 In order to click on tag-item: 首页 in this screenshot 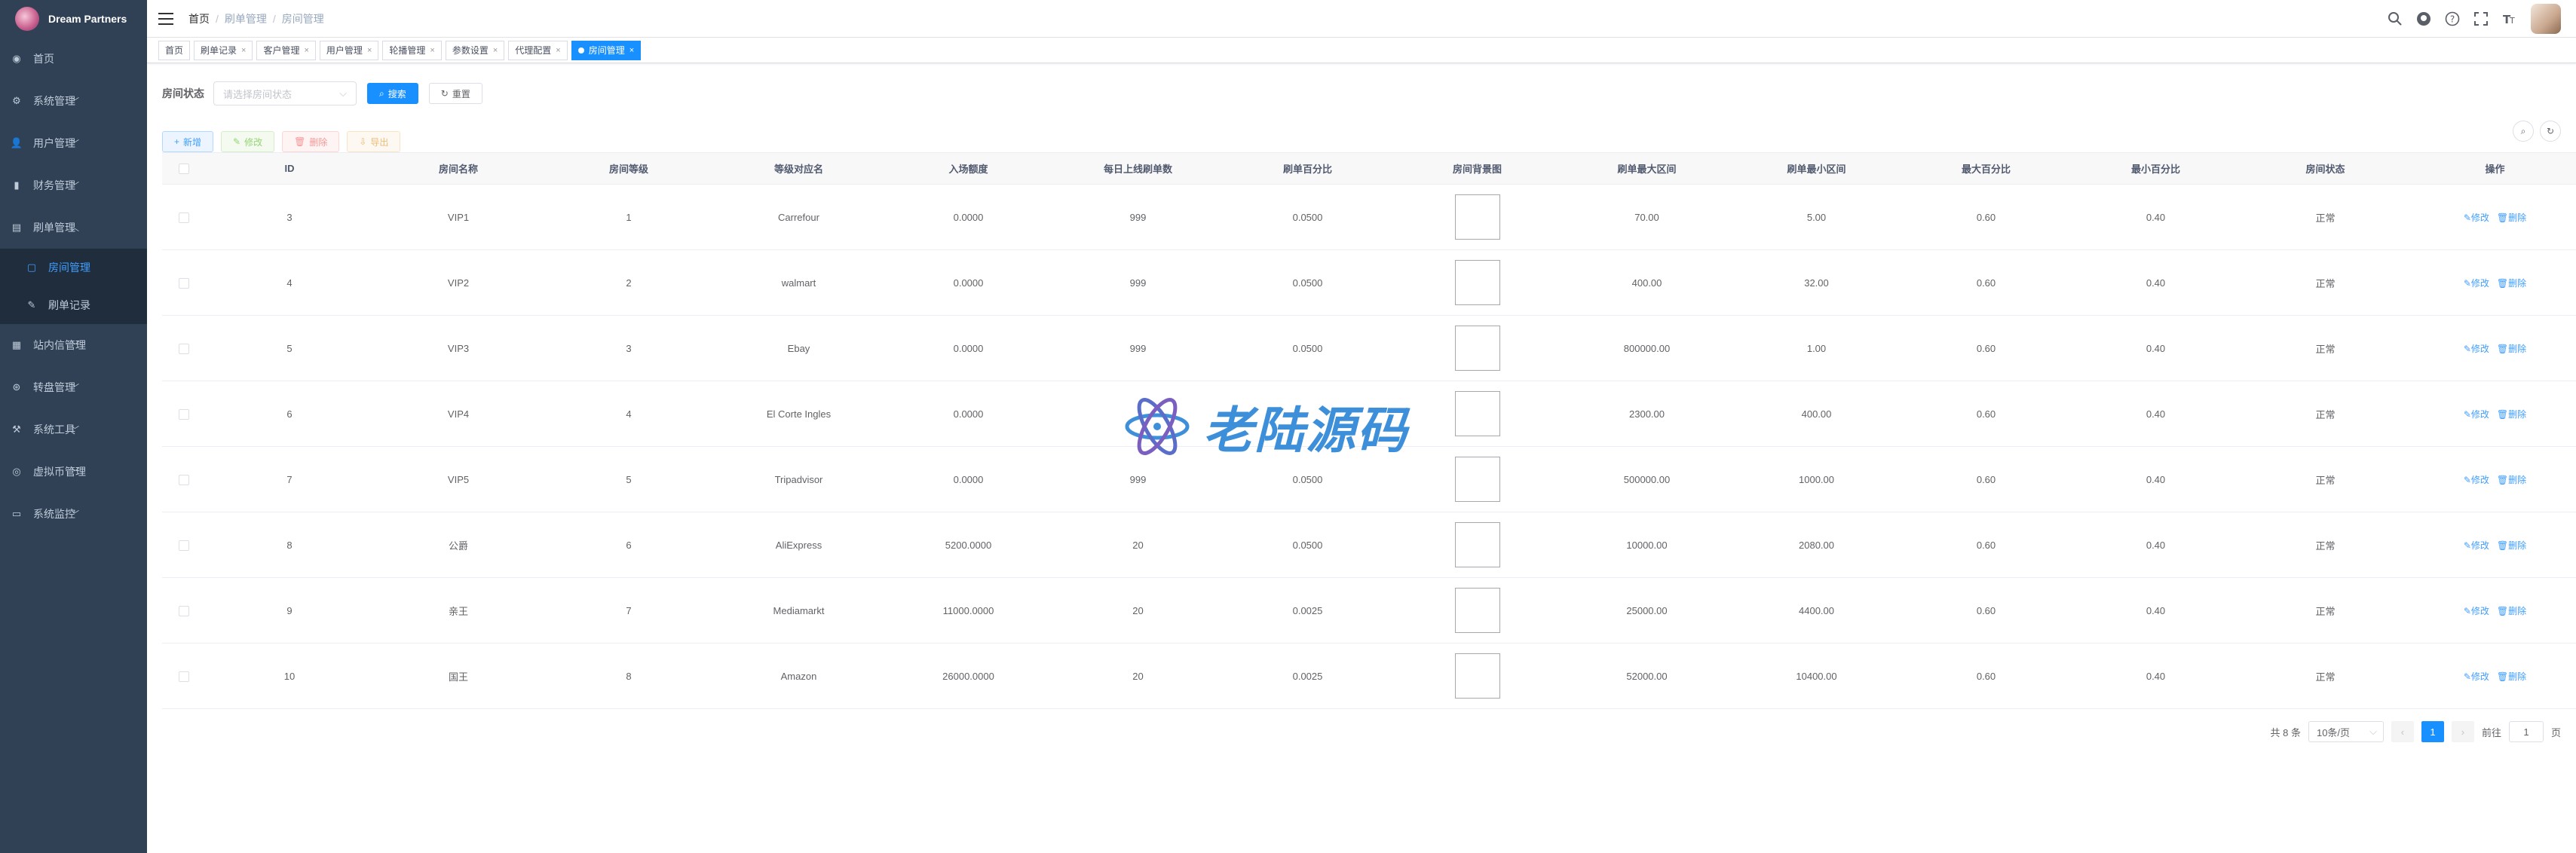, I will do `click(174, 50)`.